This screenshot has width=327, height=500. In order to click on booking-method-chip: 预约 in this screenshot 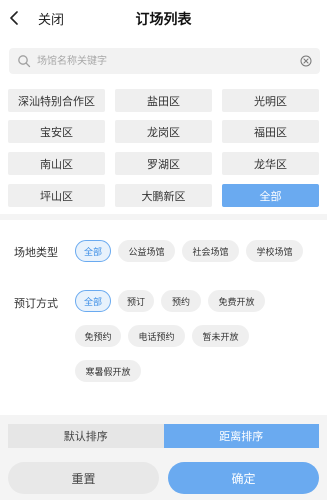, I will do `click(181, 301)`.